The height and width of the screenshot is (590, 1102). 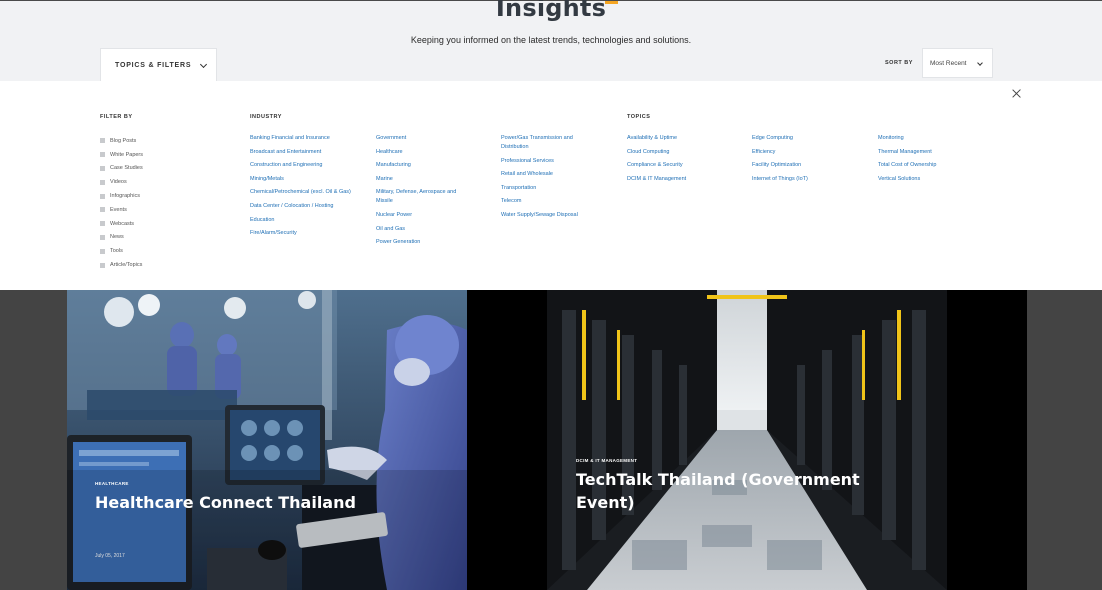 I want to click on filter-by-item: Article/Topics, so click(x=121, y=265).